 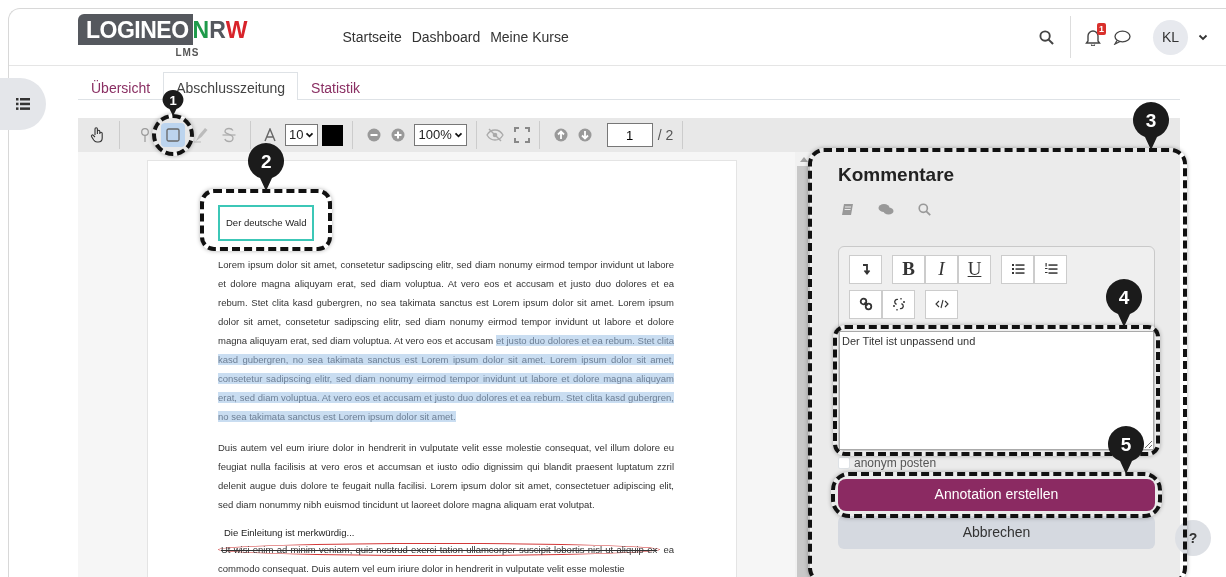 I want to click on zoom-out-icon, so click(x=374, y=135).